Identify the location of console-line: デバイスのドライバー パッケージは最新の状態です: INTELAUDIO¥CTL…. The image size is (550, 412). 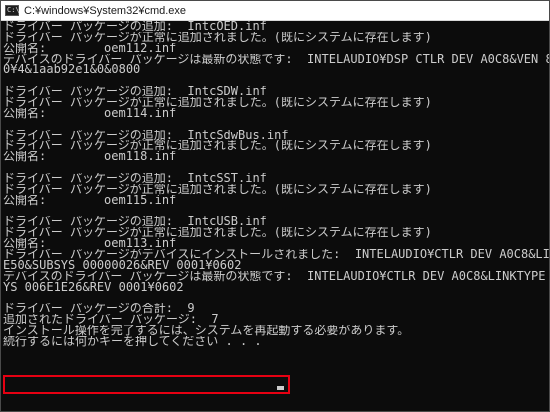
(276, 276).